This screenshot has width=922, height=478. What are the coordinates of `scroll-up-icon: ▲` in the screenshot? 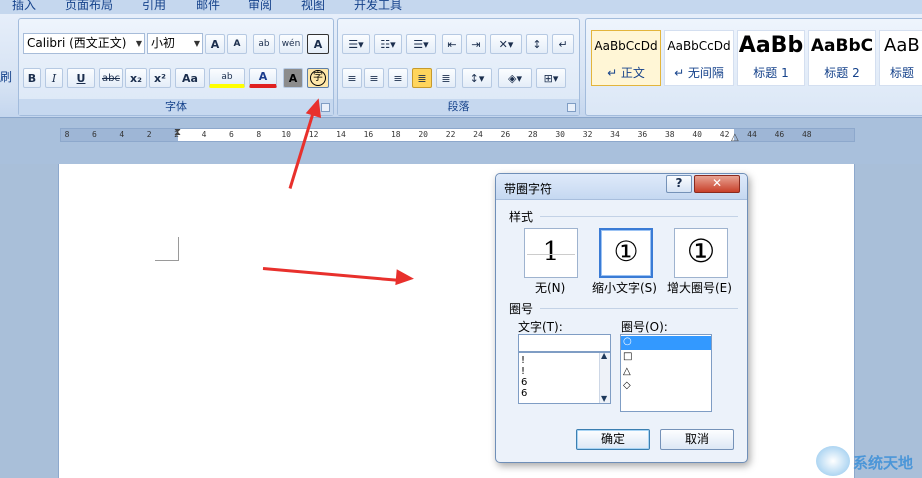 It's located at (604, 355).